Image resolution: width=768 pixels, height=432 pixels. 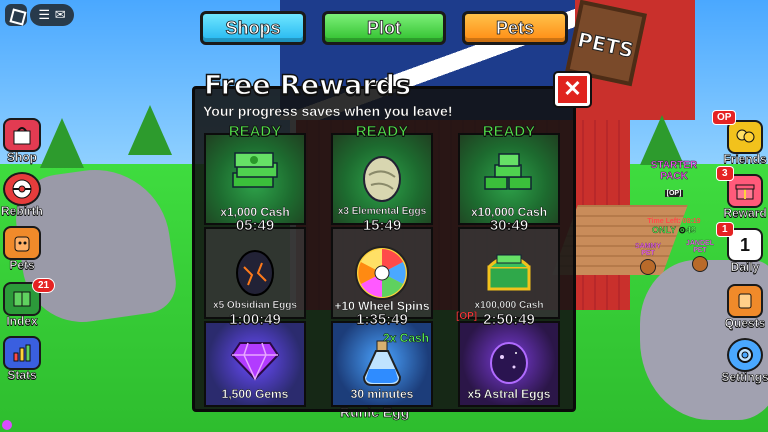 I want to click on cash-stack-icon, so click(x=255, y=175).